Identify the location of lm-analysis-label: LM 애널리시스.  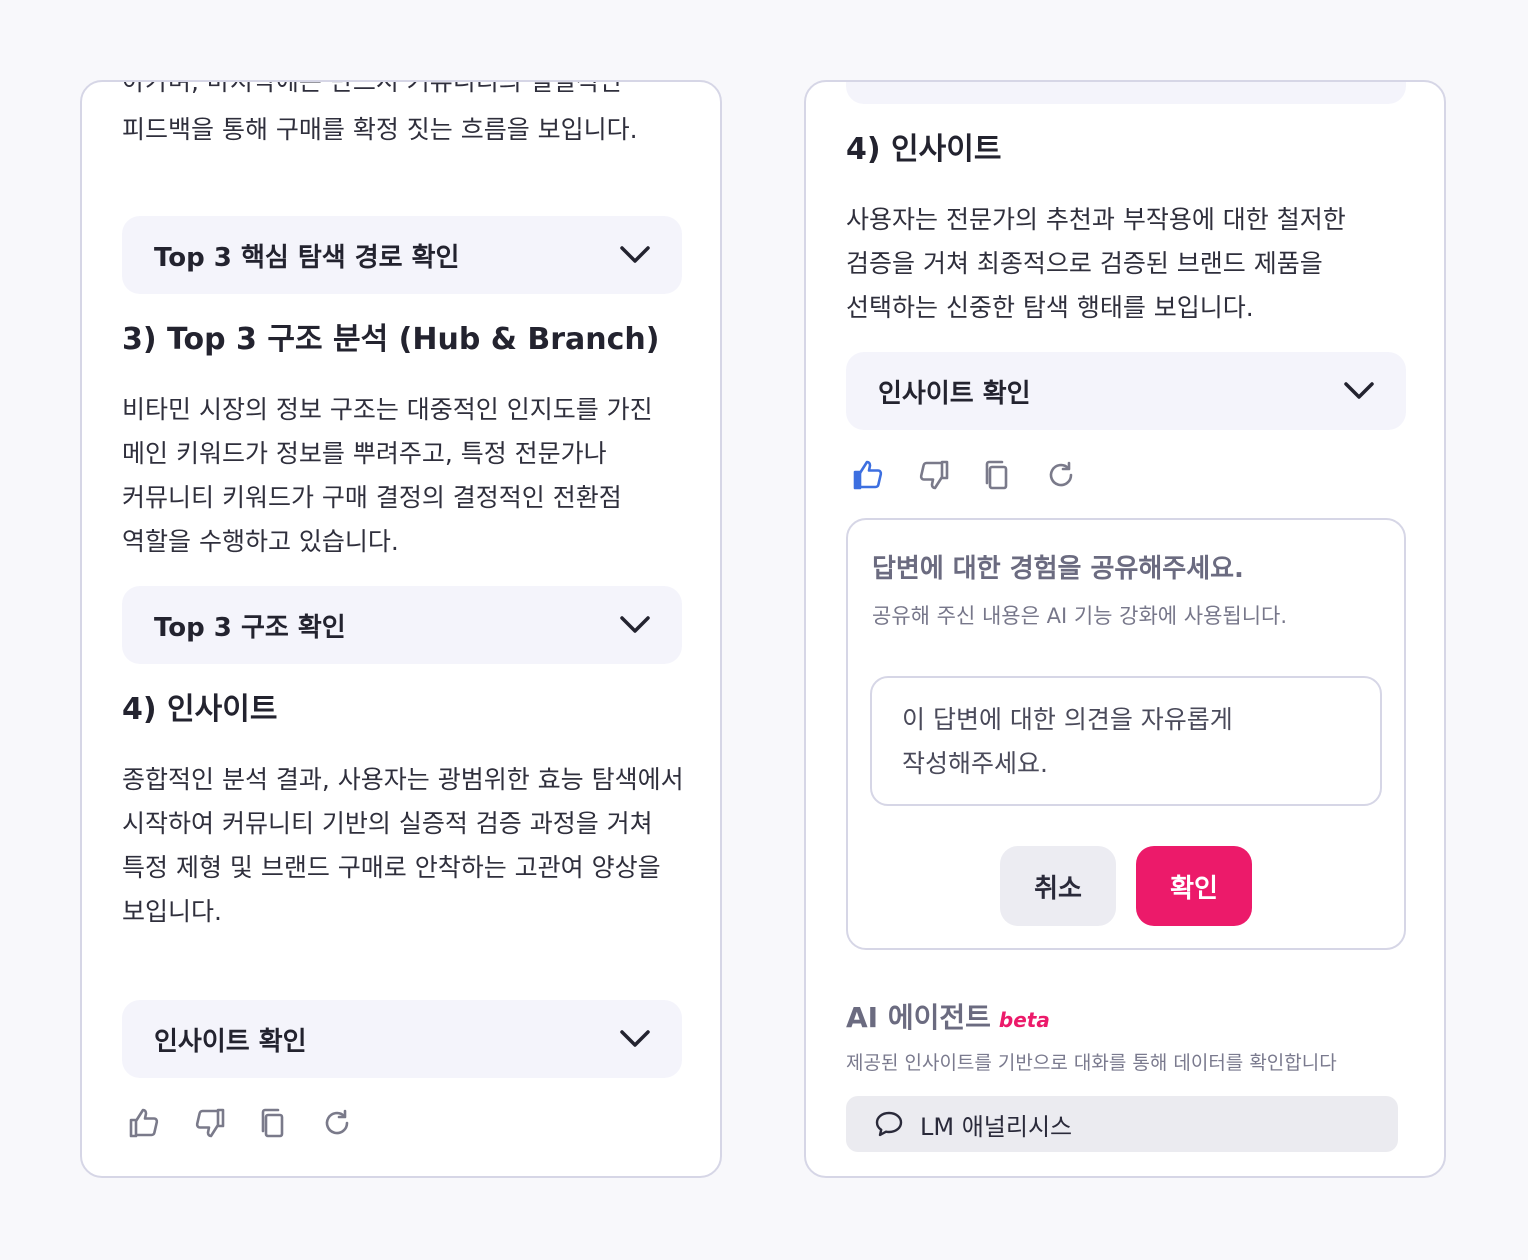
(996, 1126).